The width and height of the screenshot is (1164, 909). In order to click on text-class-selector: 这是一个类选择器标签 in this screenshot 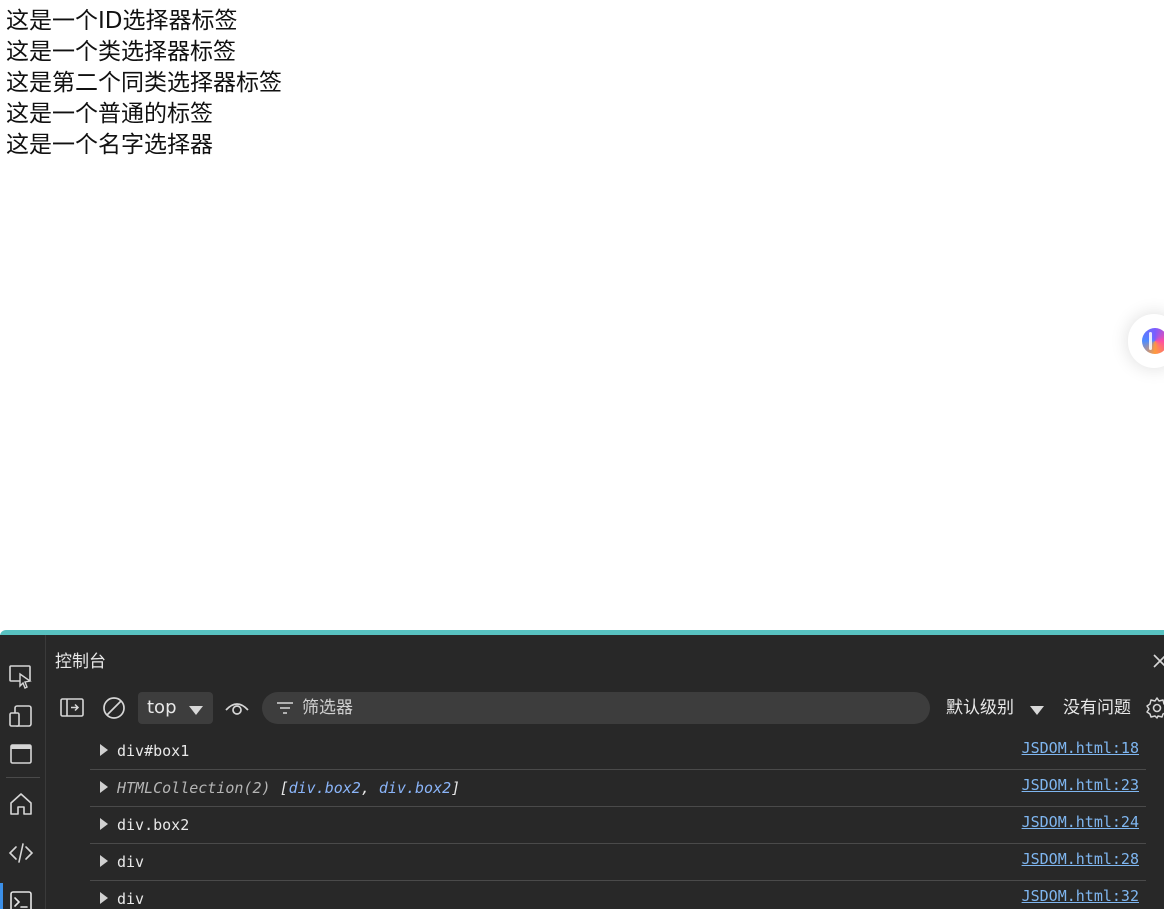, I will do `click(121, 52)`.